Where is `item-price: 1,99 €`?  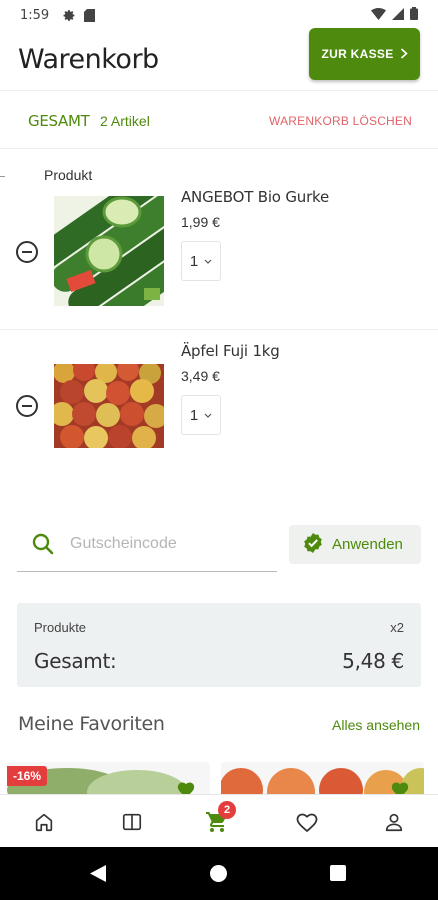
item-price: 1,99 € is located at coordinates (200, 222).